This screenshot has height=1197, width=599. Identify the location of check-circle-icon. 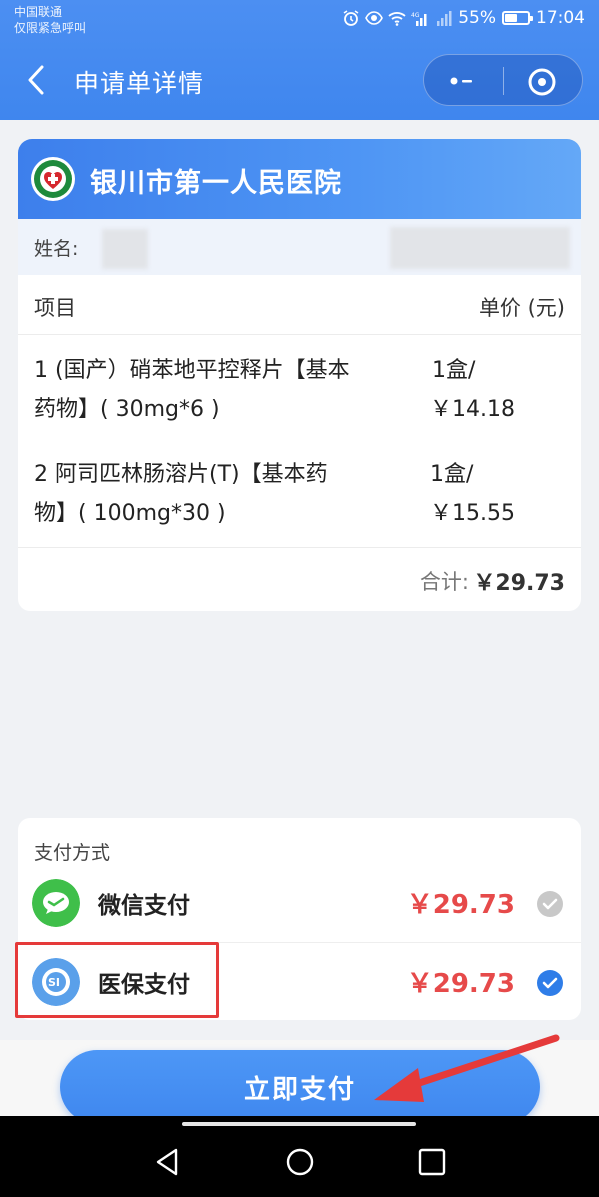
(550, 904).